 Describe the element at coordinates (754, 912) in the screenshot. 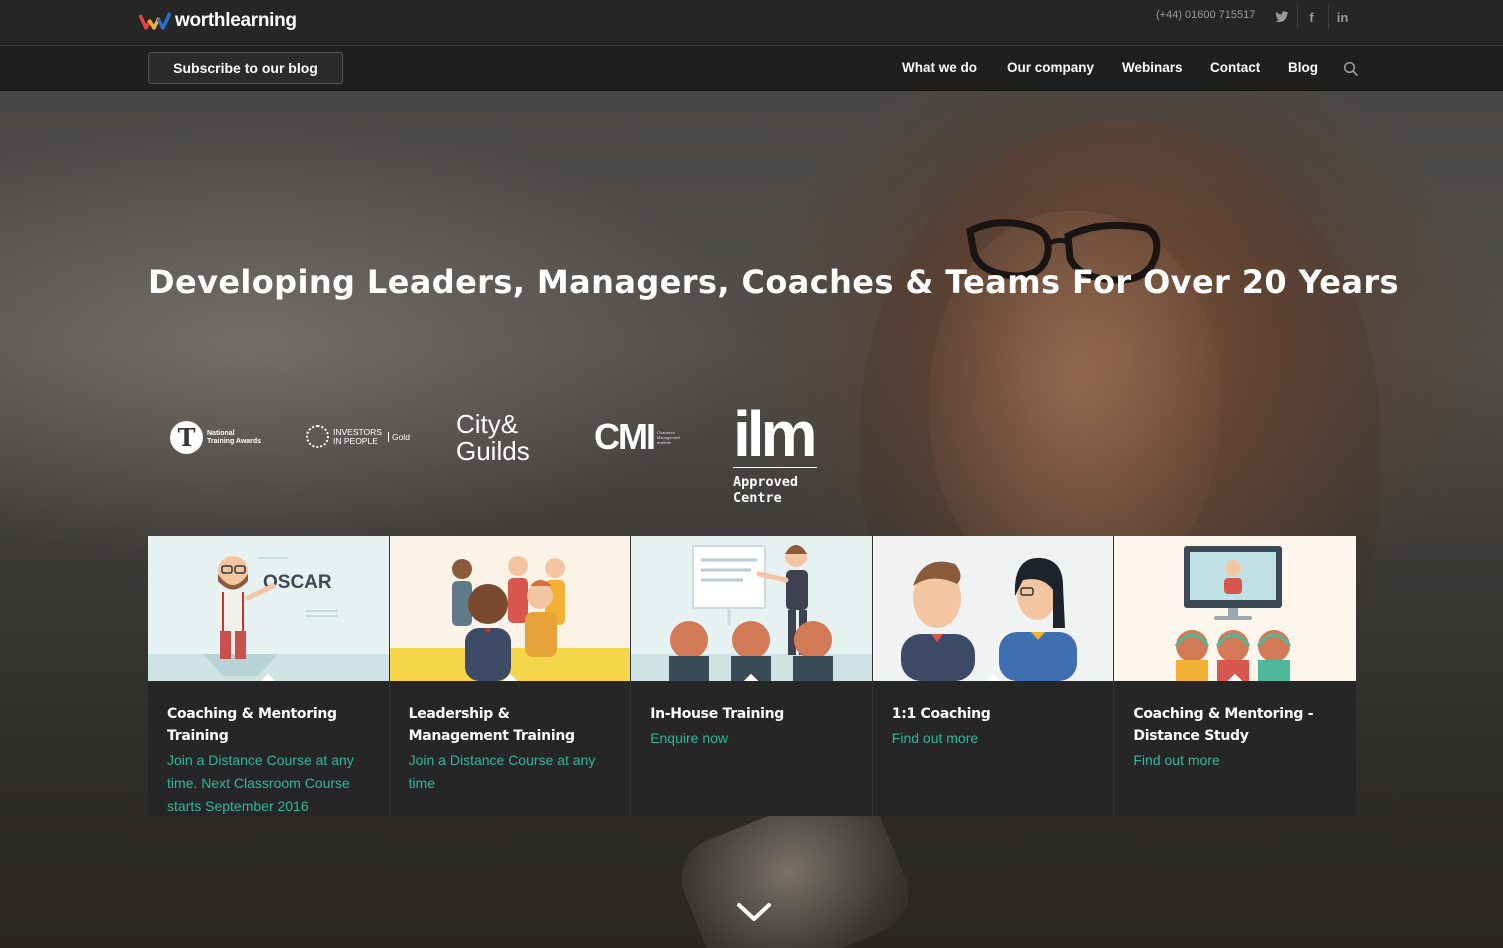

I see `scroll-down-chevron-icon` at that location.